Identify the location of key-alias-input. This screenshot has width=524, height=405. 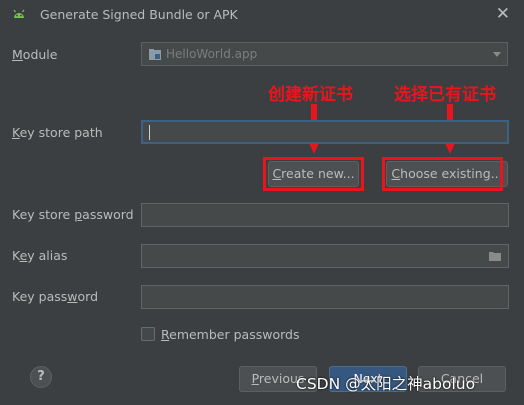
(325, 256).